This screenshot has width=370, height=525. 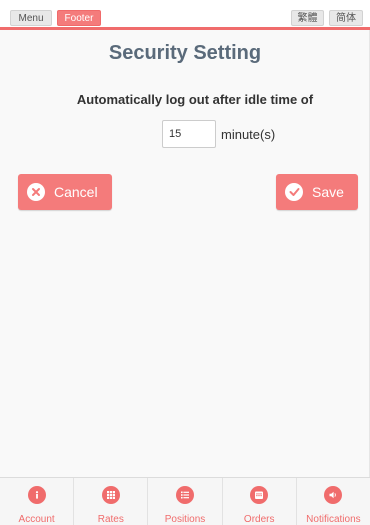 I want to click on idle-time-unit: minute(s), so click(x=248, y=134).